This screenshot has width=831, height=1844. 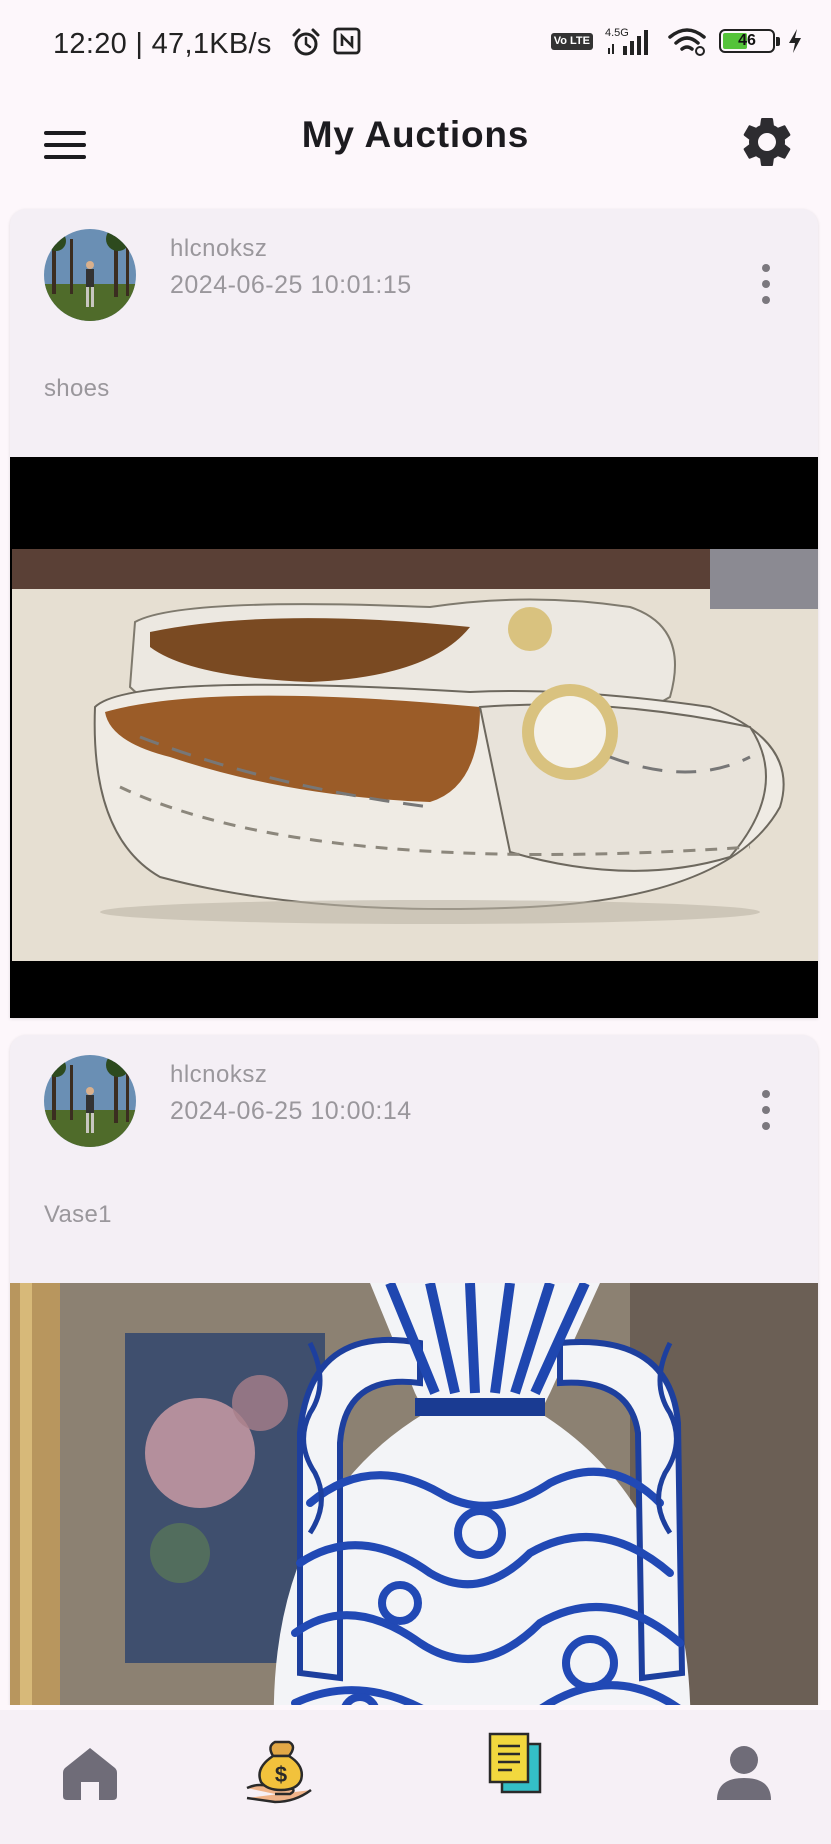 What do you see at coordinates (77, 388) in the screenshot?
I see `auction-title: shoes` at bounding box center [77, 388].